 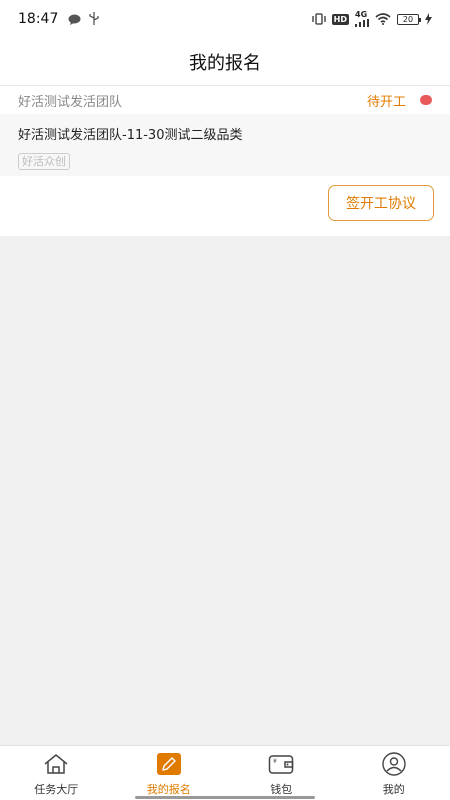 I want to click on tab-label: 钱包, so click(x=281, y=789).